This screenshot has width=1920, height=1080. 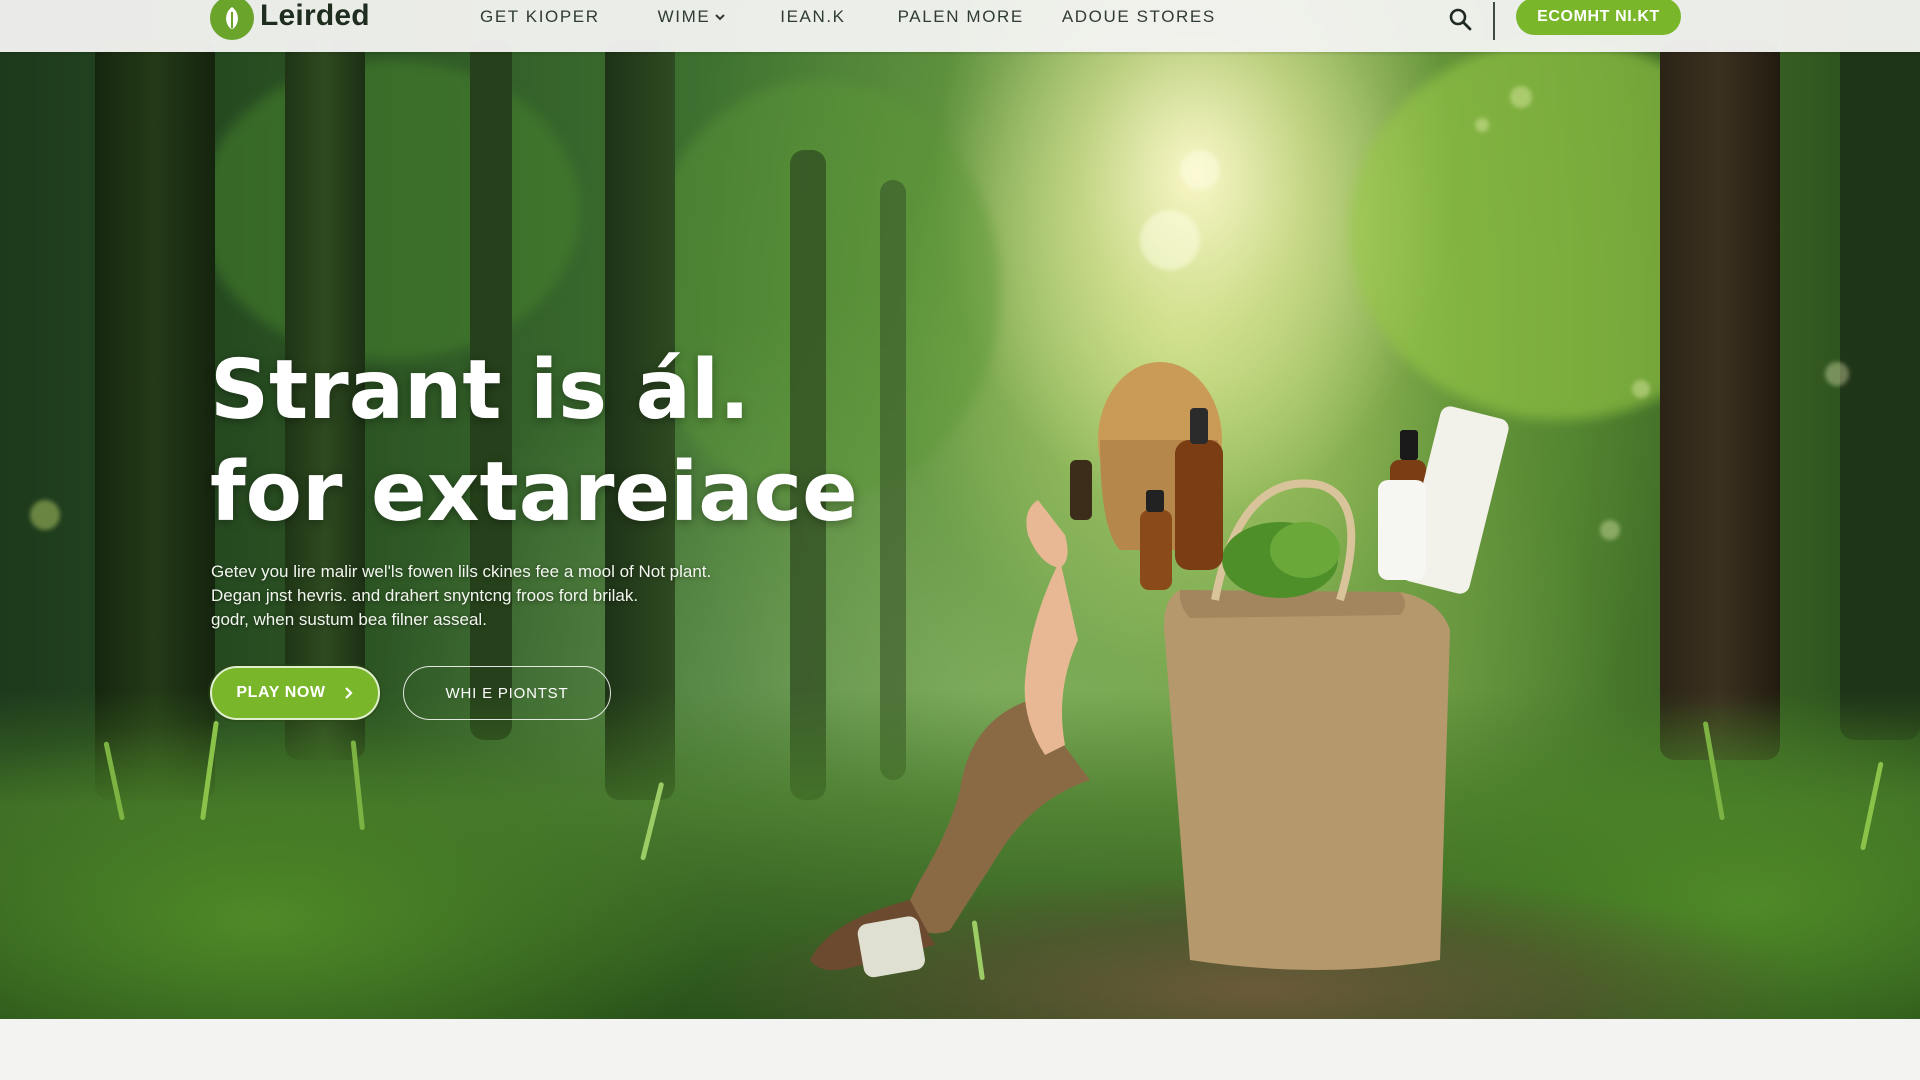 What do you see at coordinates (1494, 21) in the screenshot?
I see `nav-divider` at bounding box center [1494, 21].